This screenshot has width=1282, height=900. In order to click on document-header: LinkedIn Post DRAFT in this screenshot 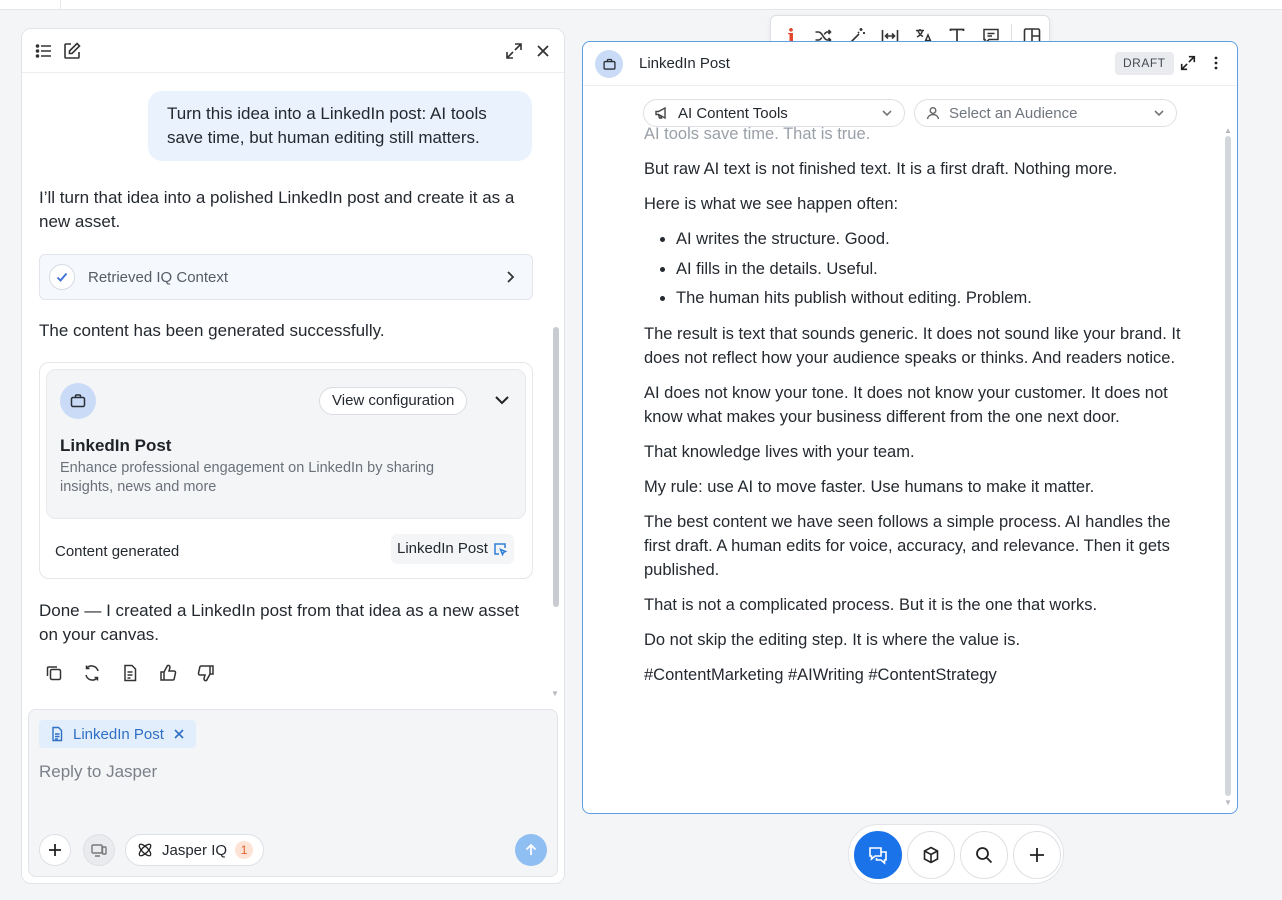, I will do `click(910, 64)`.